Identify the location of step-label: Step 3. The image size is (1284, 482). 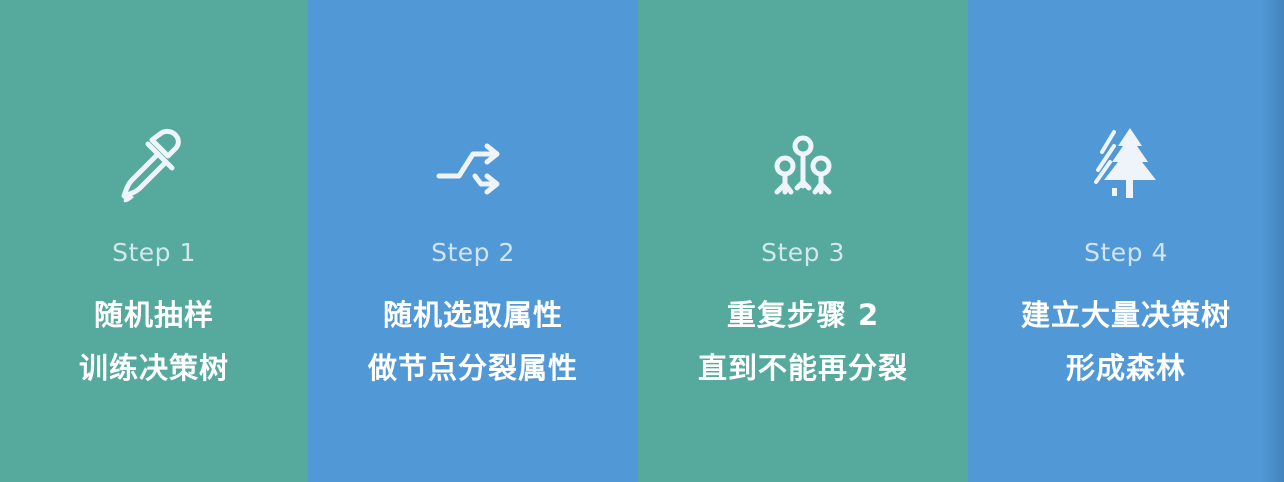
(803, 252).